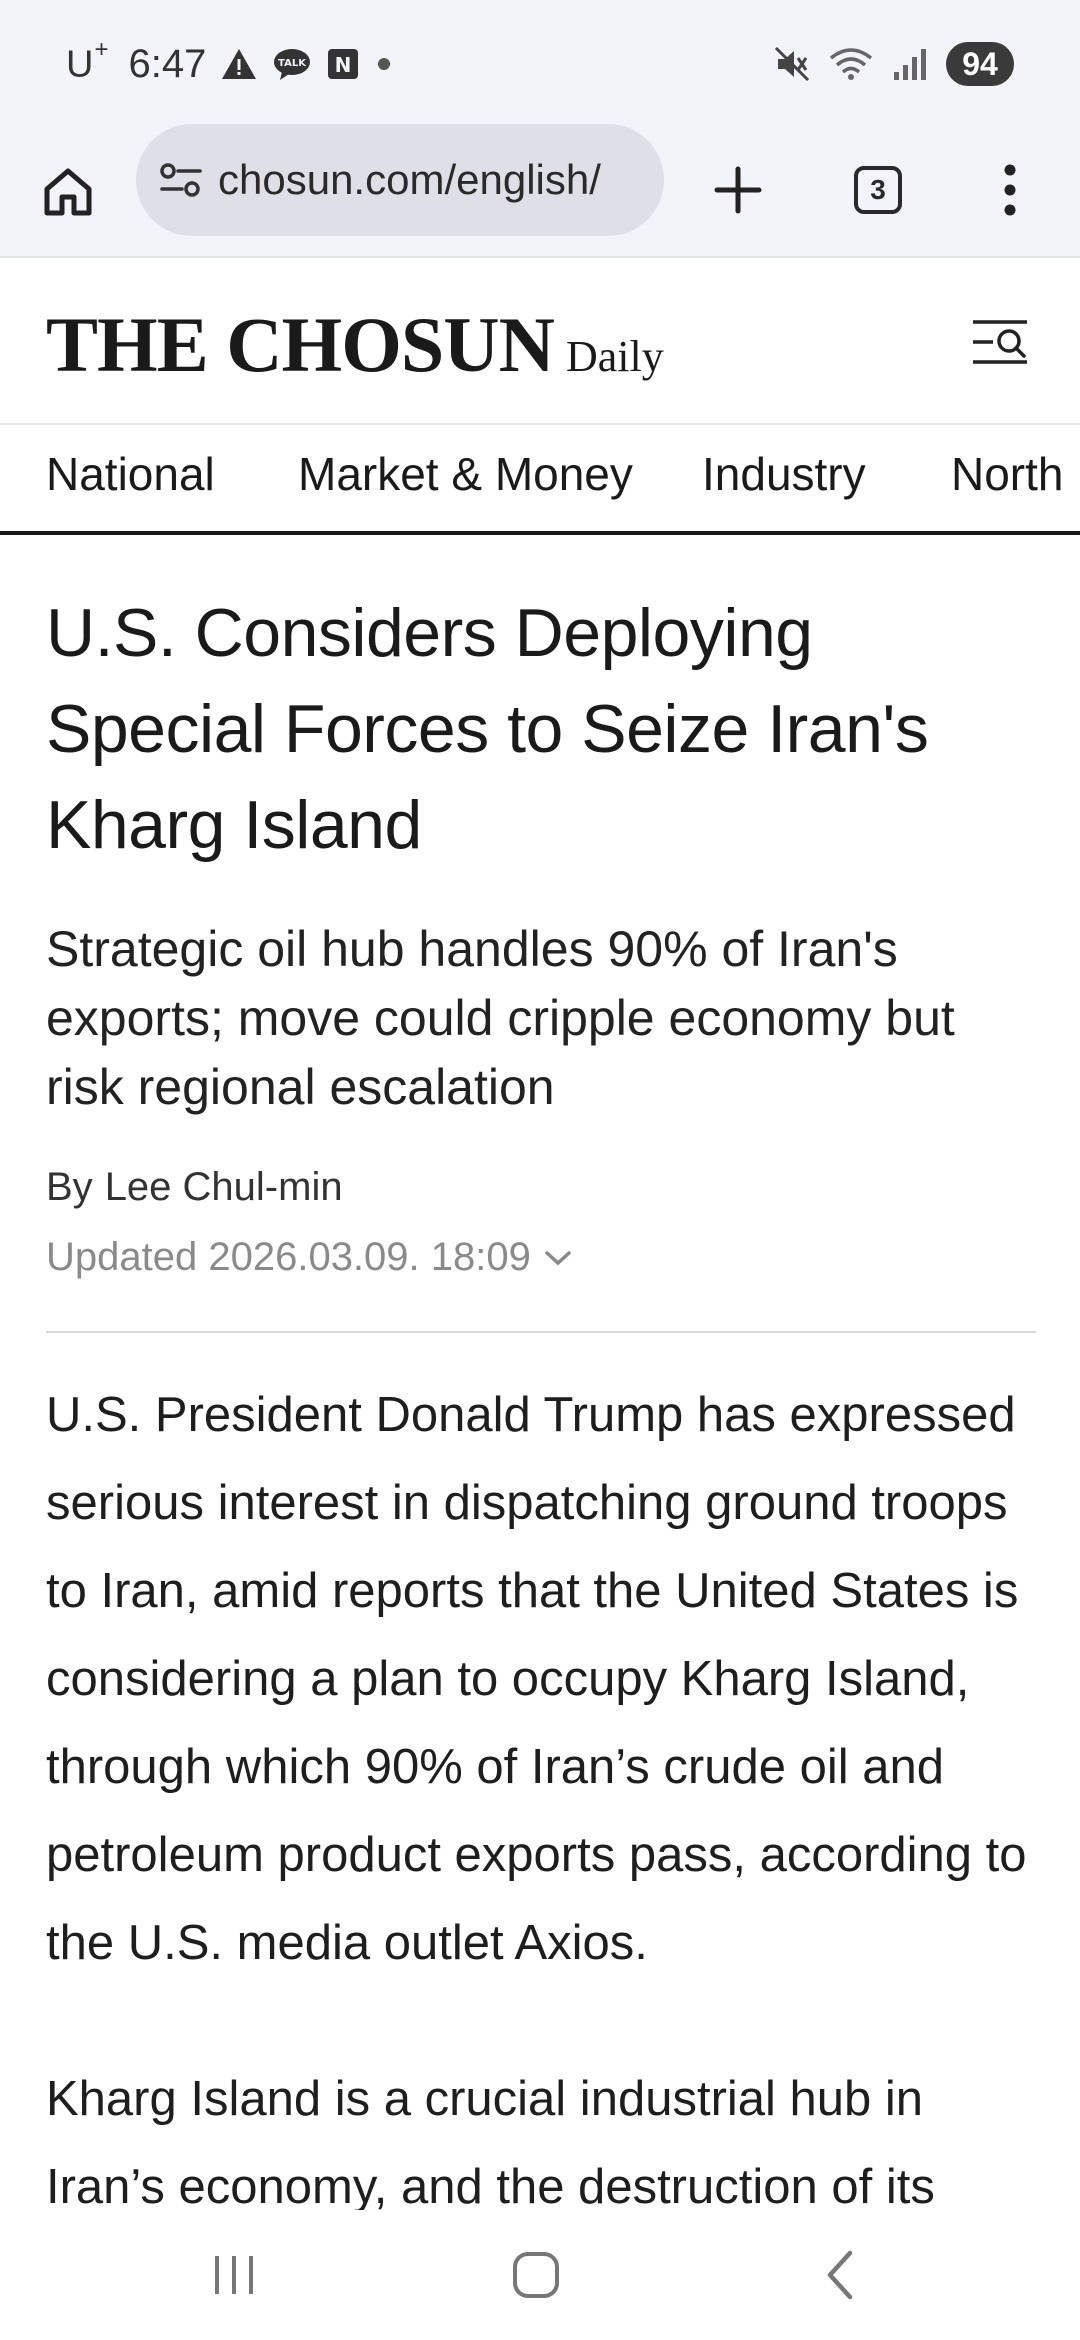  Describe the element at coordinates (465, 474) in the screenshot. I see `category-market-money: Market & Money` at that location.